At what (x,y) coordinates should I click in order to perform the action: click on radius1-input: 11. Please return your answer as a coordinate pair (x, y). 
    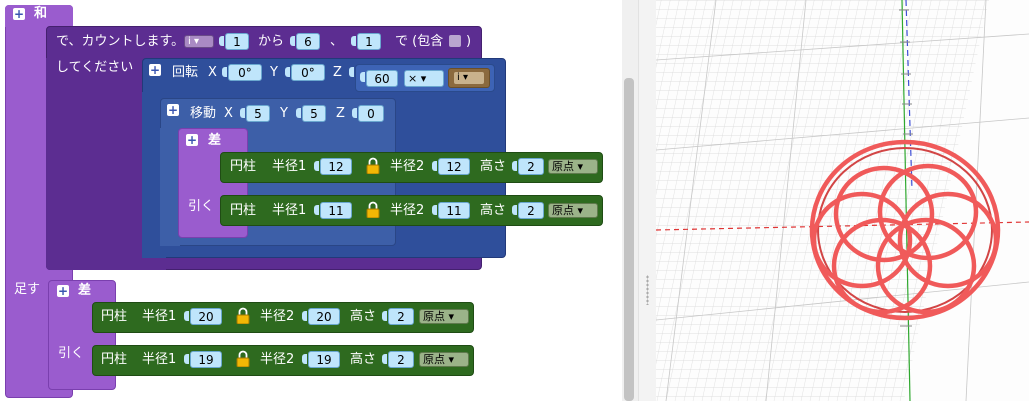
    Looking at the image, I should click on (336, 210).